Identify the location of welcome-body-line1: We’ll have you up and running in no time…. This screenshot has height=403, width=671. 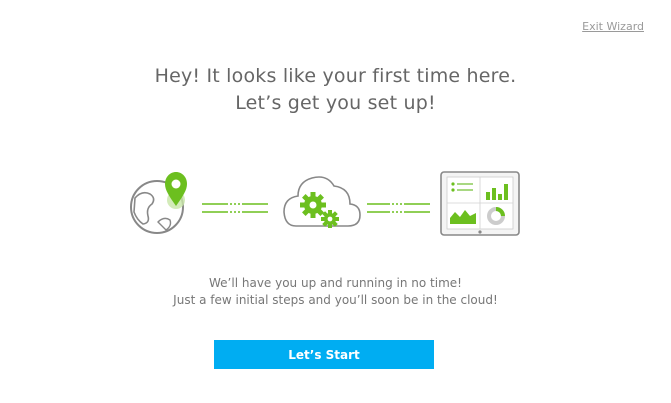
(335, 283).